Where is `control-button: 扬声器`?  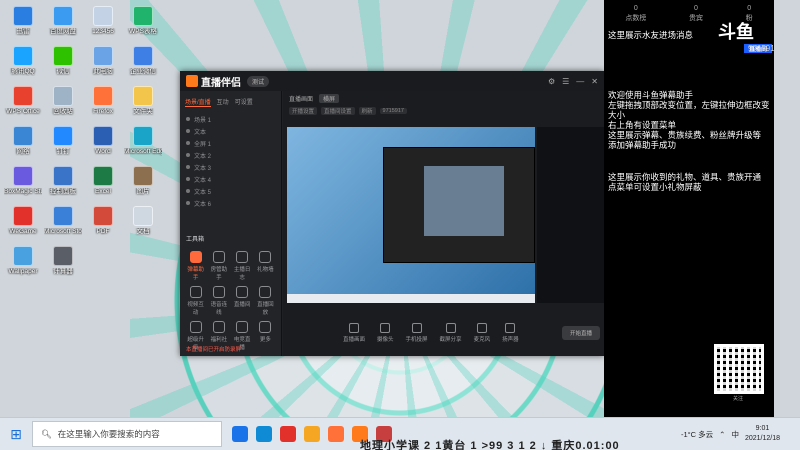
control-button: 扬声器 is located at coordinates (510, 333).